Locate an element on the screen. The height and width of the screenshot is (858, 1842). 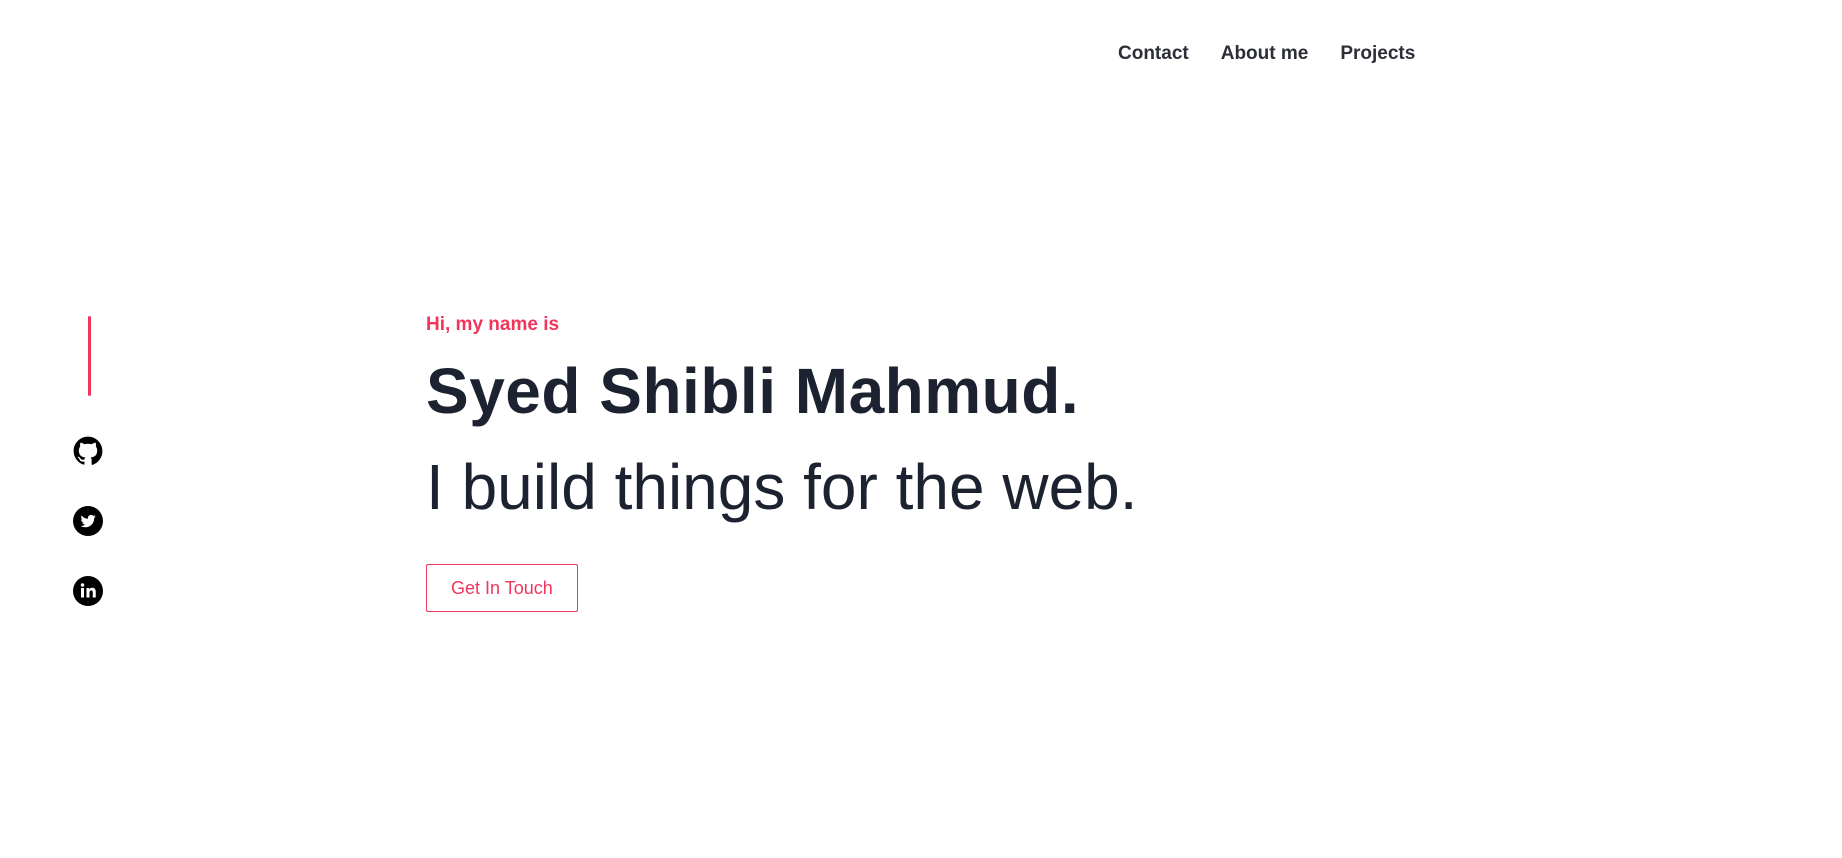
linkedin-link is located at coordinates (88, 591).